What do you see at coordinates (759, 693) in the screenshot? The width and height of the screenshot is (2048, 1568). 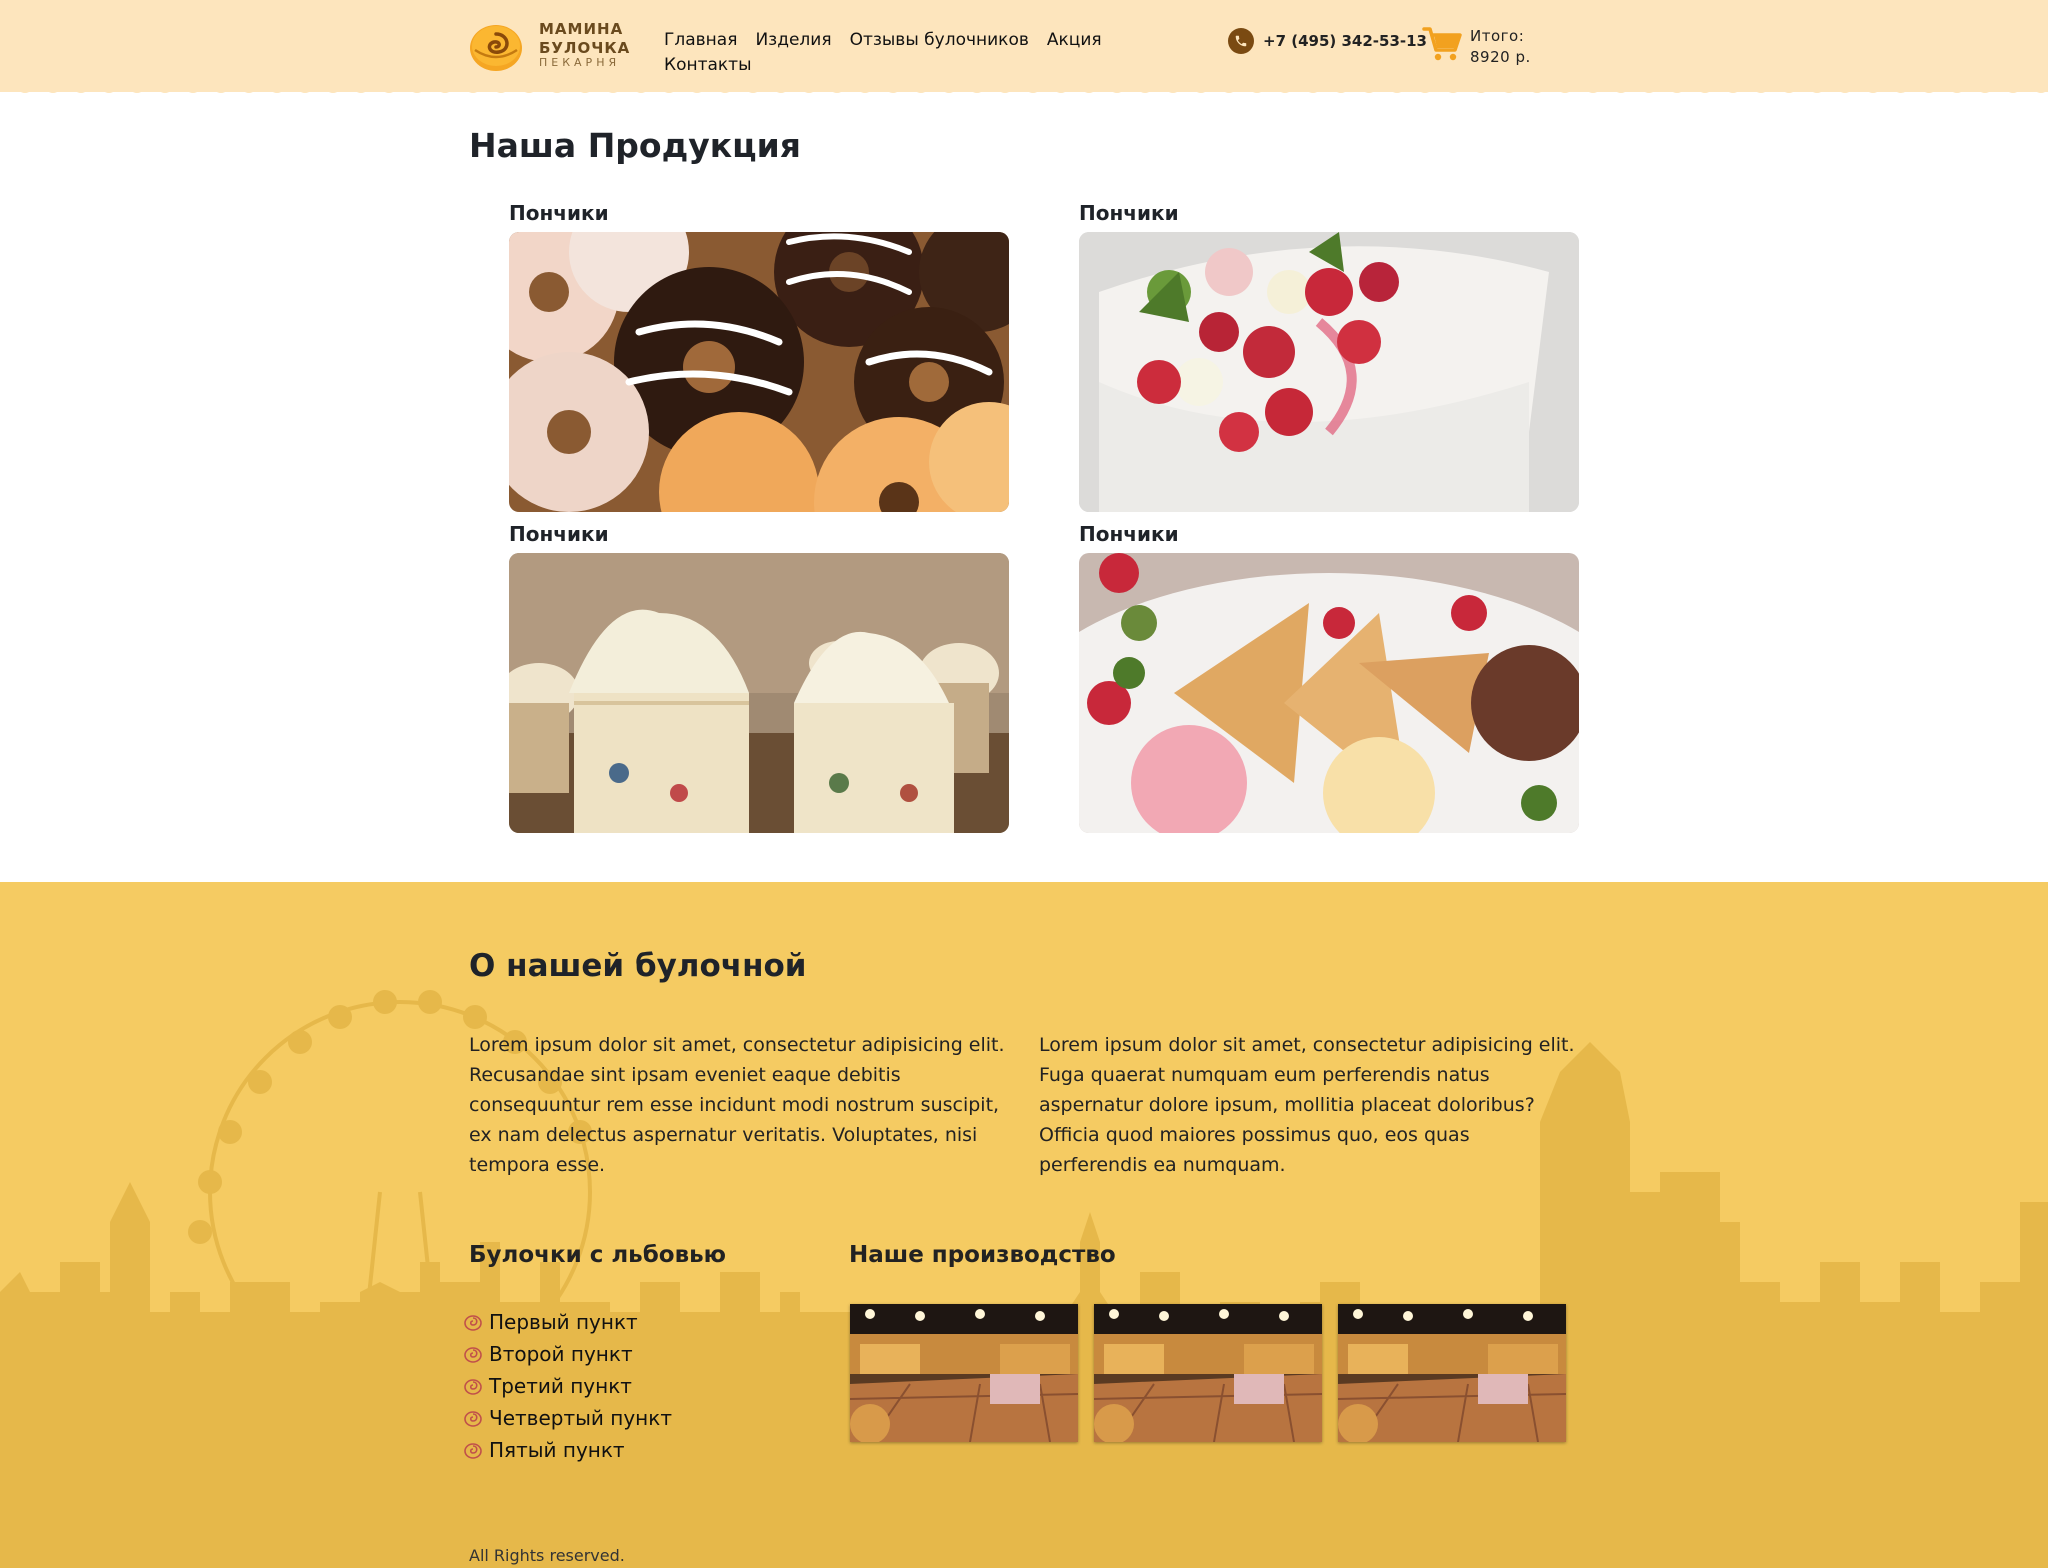 I see `cupcakes-image` at bounding box center [759, 693].